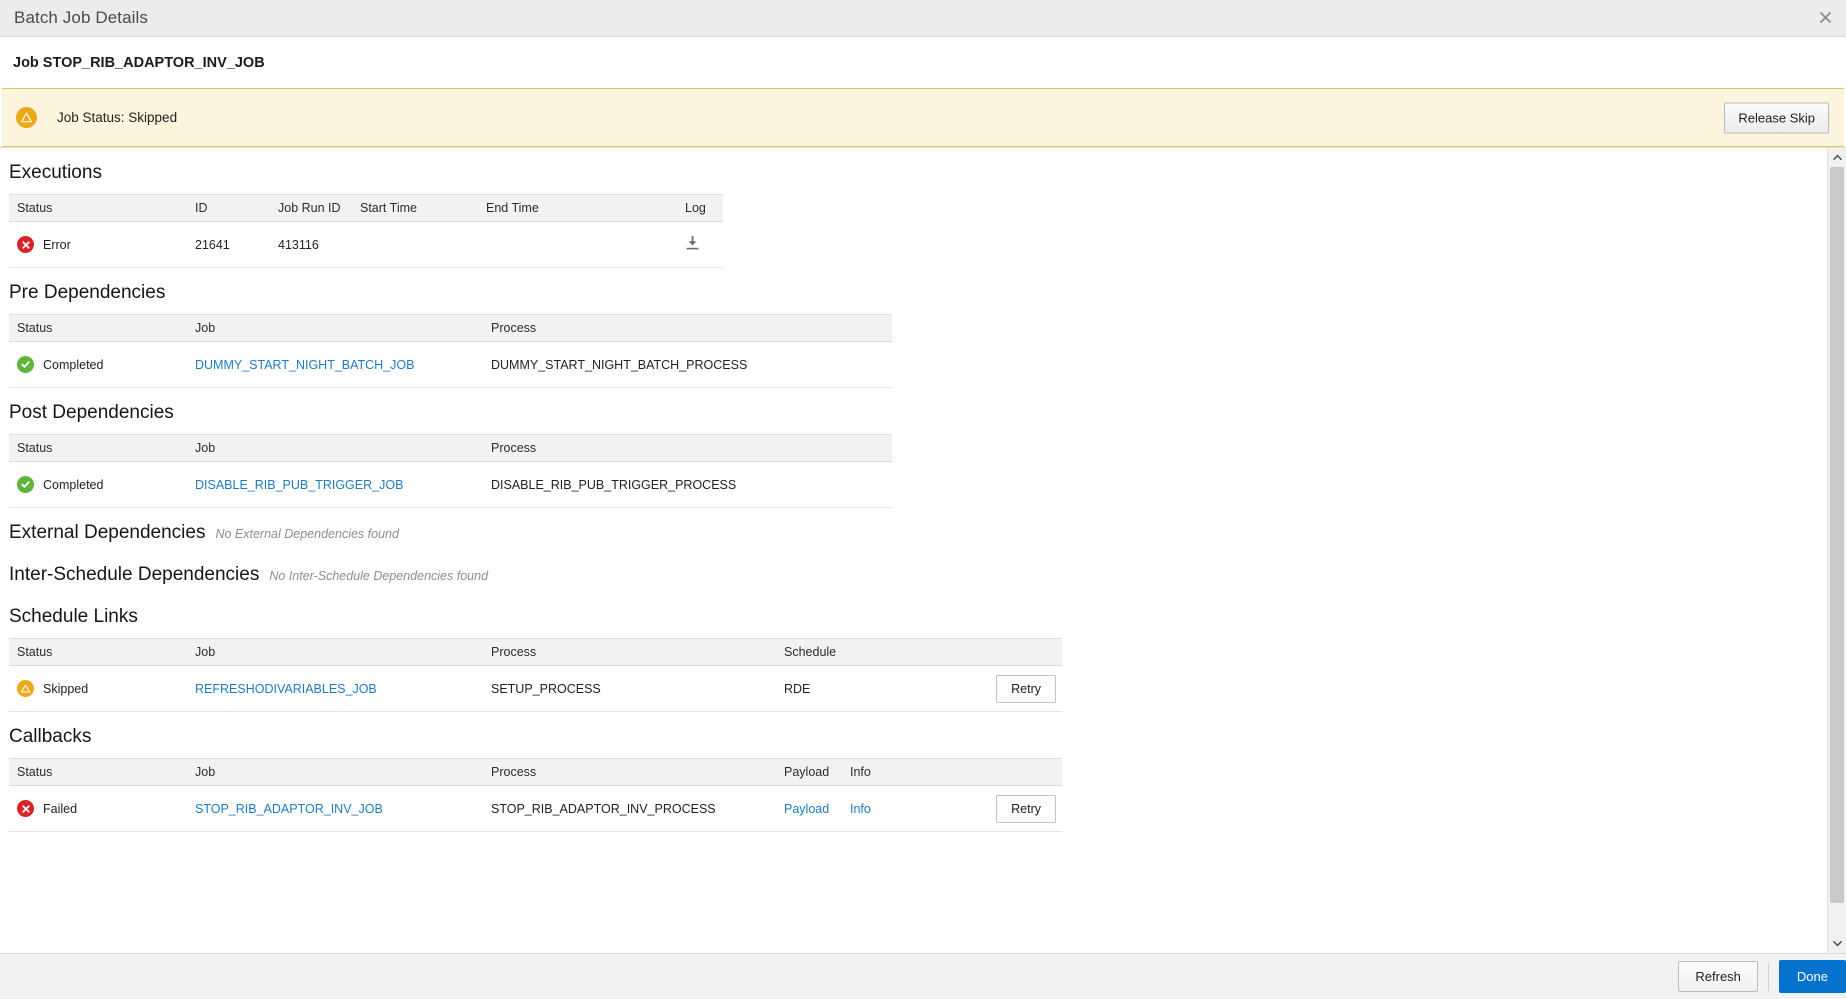  I want to click on column-header-job-run-id: Job Run ID, so click(311, 208).